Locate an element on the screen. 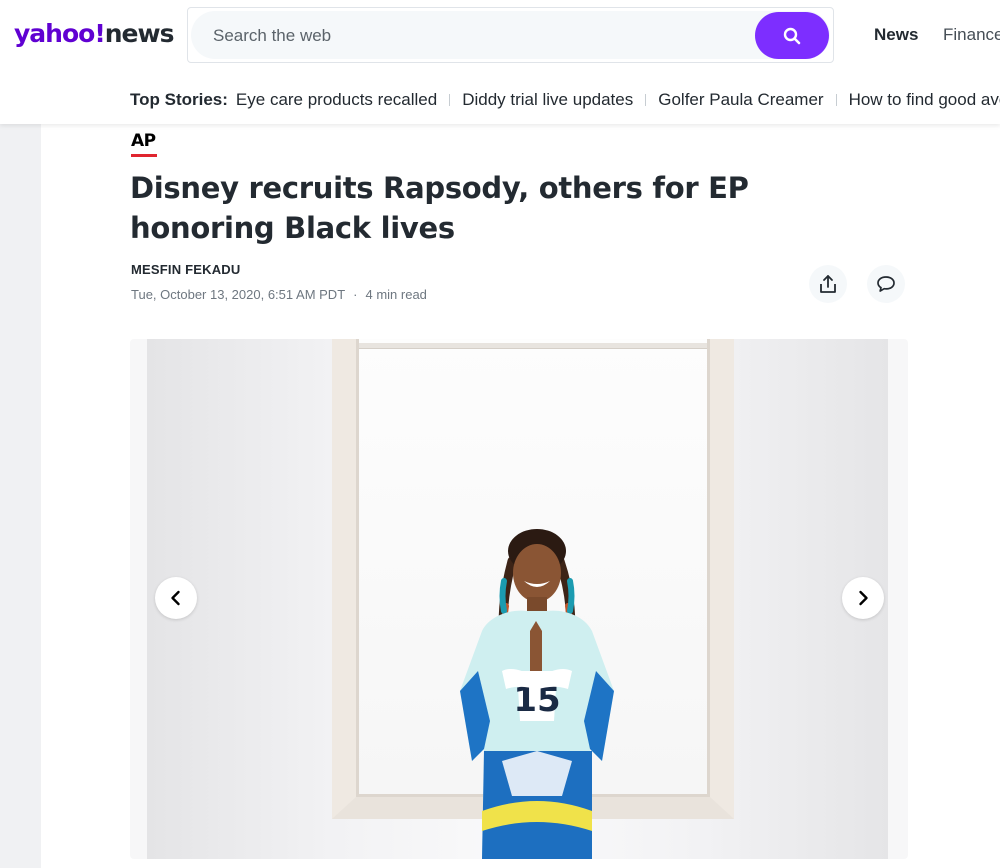  top-story-link: How to find good avo is located at coordinates (924, 100).